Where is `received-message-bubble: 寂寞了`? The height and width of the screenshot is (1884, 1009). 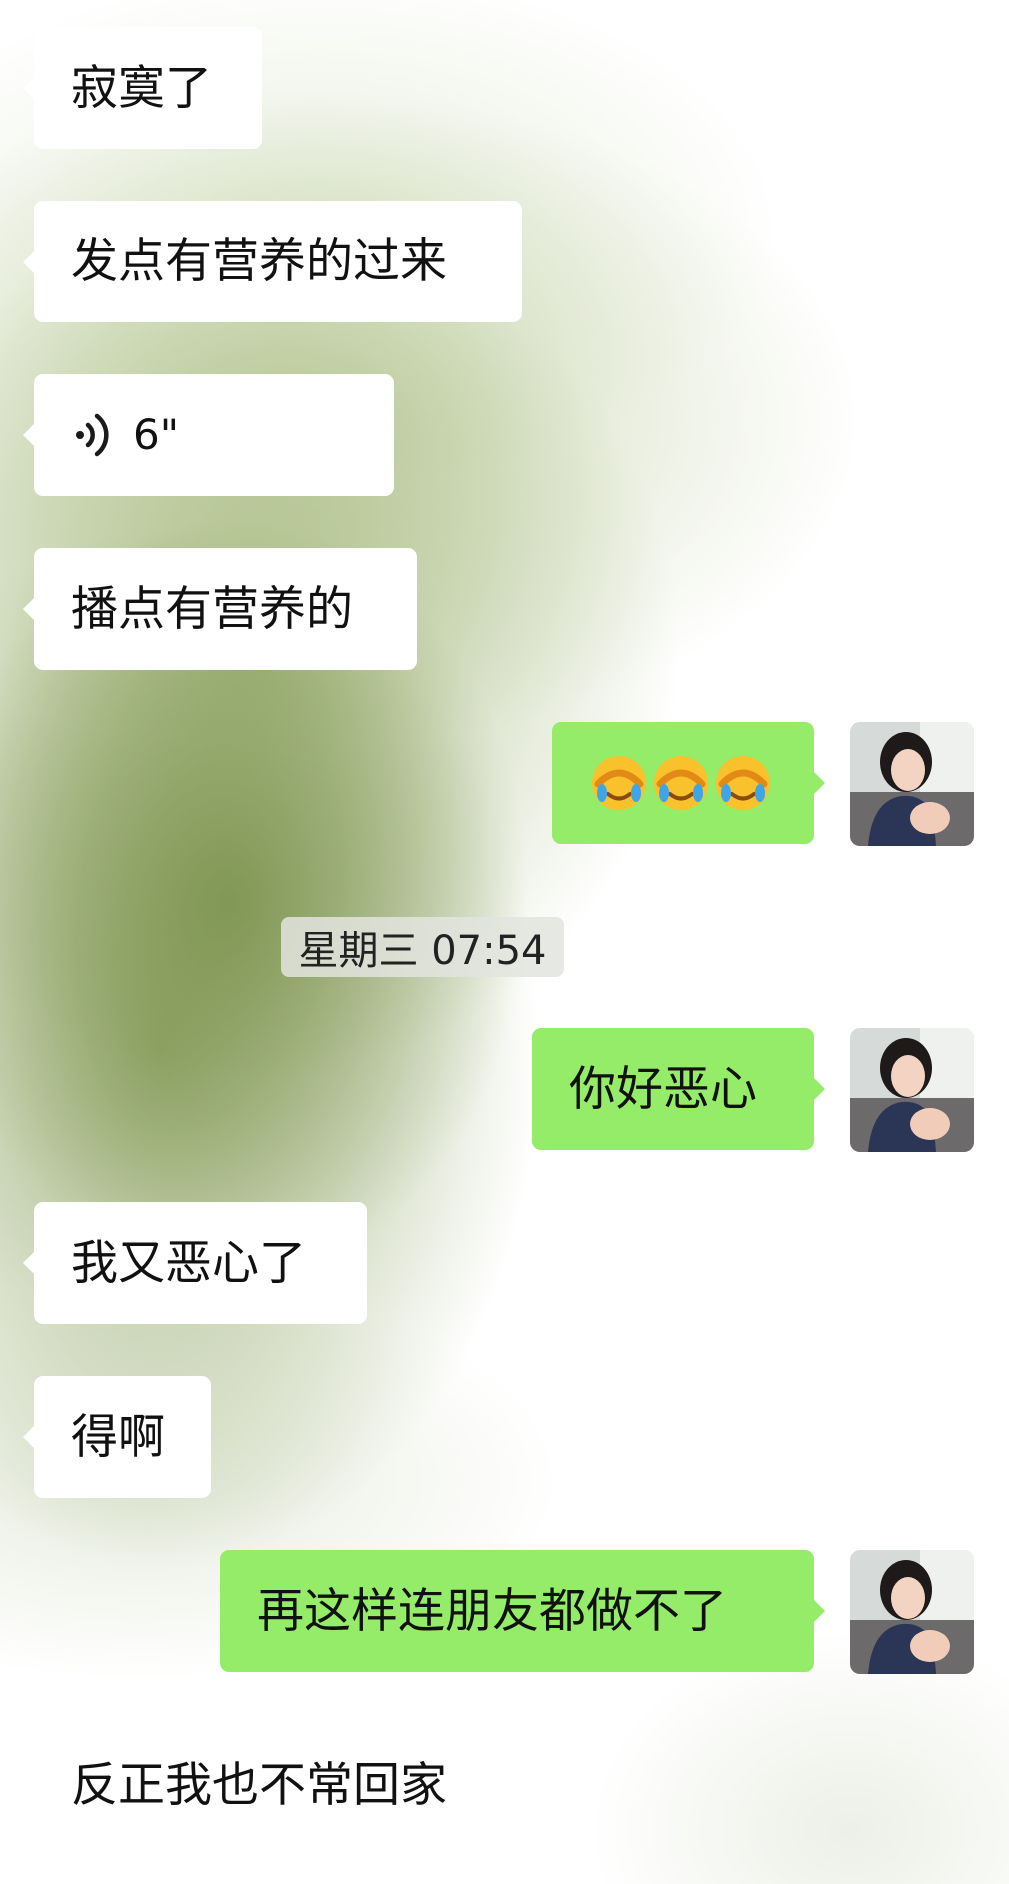
received-message-bubble: 寂寞了 is located at coordinates (142, 88).